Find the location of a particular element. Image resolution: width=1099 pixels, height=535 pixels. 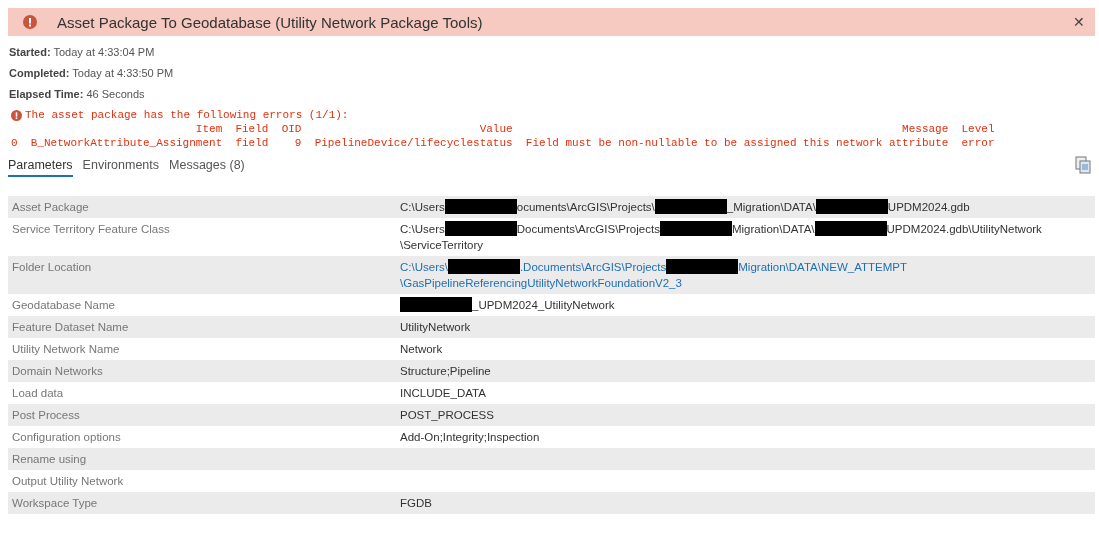

parameter-value: UPDM2024.gdb\UtilityNetwork is located at coordinates (964, 229).